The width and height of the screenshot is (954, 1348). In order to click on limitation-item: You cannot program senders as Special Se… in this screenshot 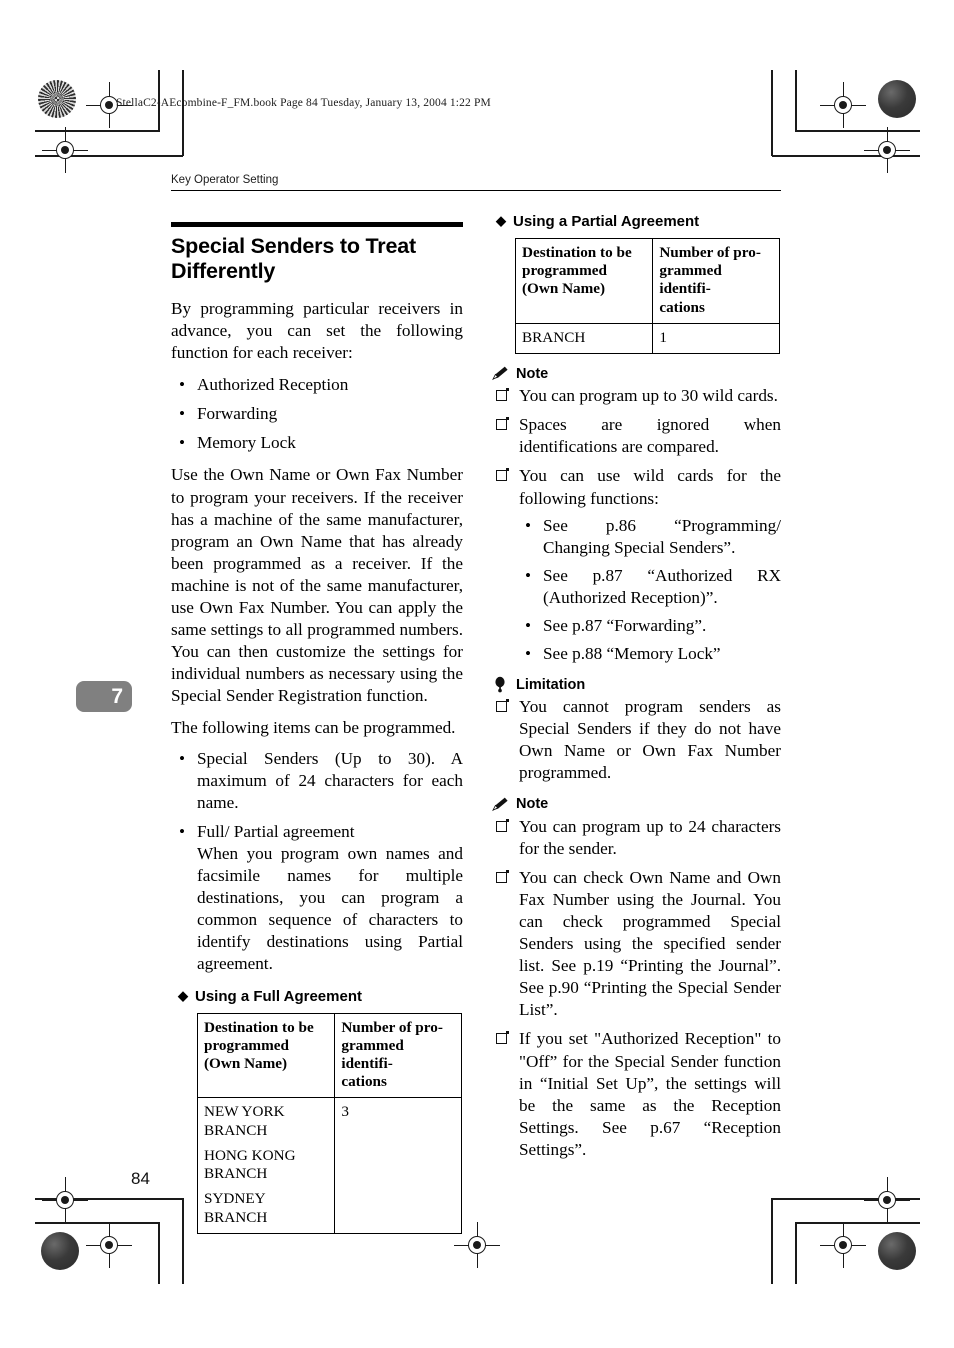, I will do `click(635, 740)`.